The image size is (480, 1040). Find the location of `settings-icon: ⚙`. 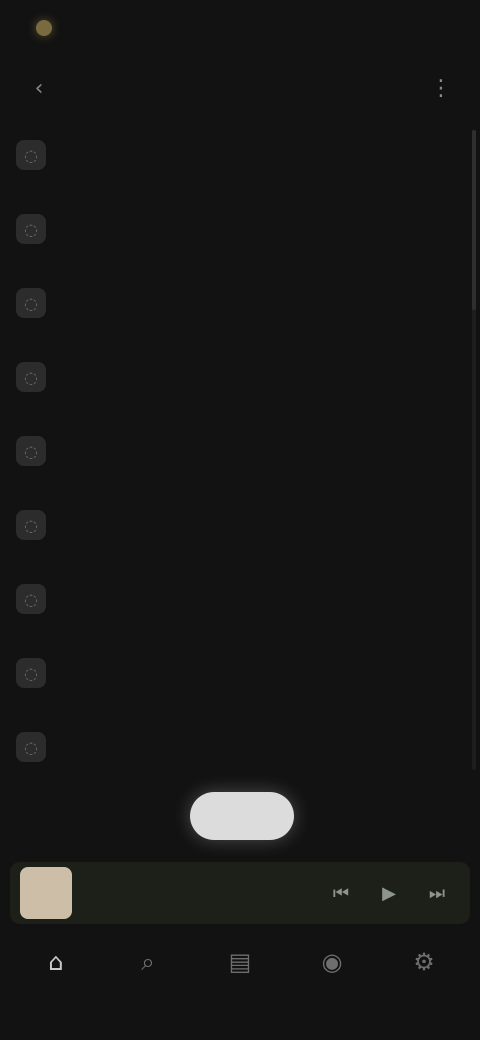

settings-icon: ⚙ is located at coordinates (424, 962).